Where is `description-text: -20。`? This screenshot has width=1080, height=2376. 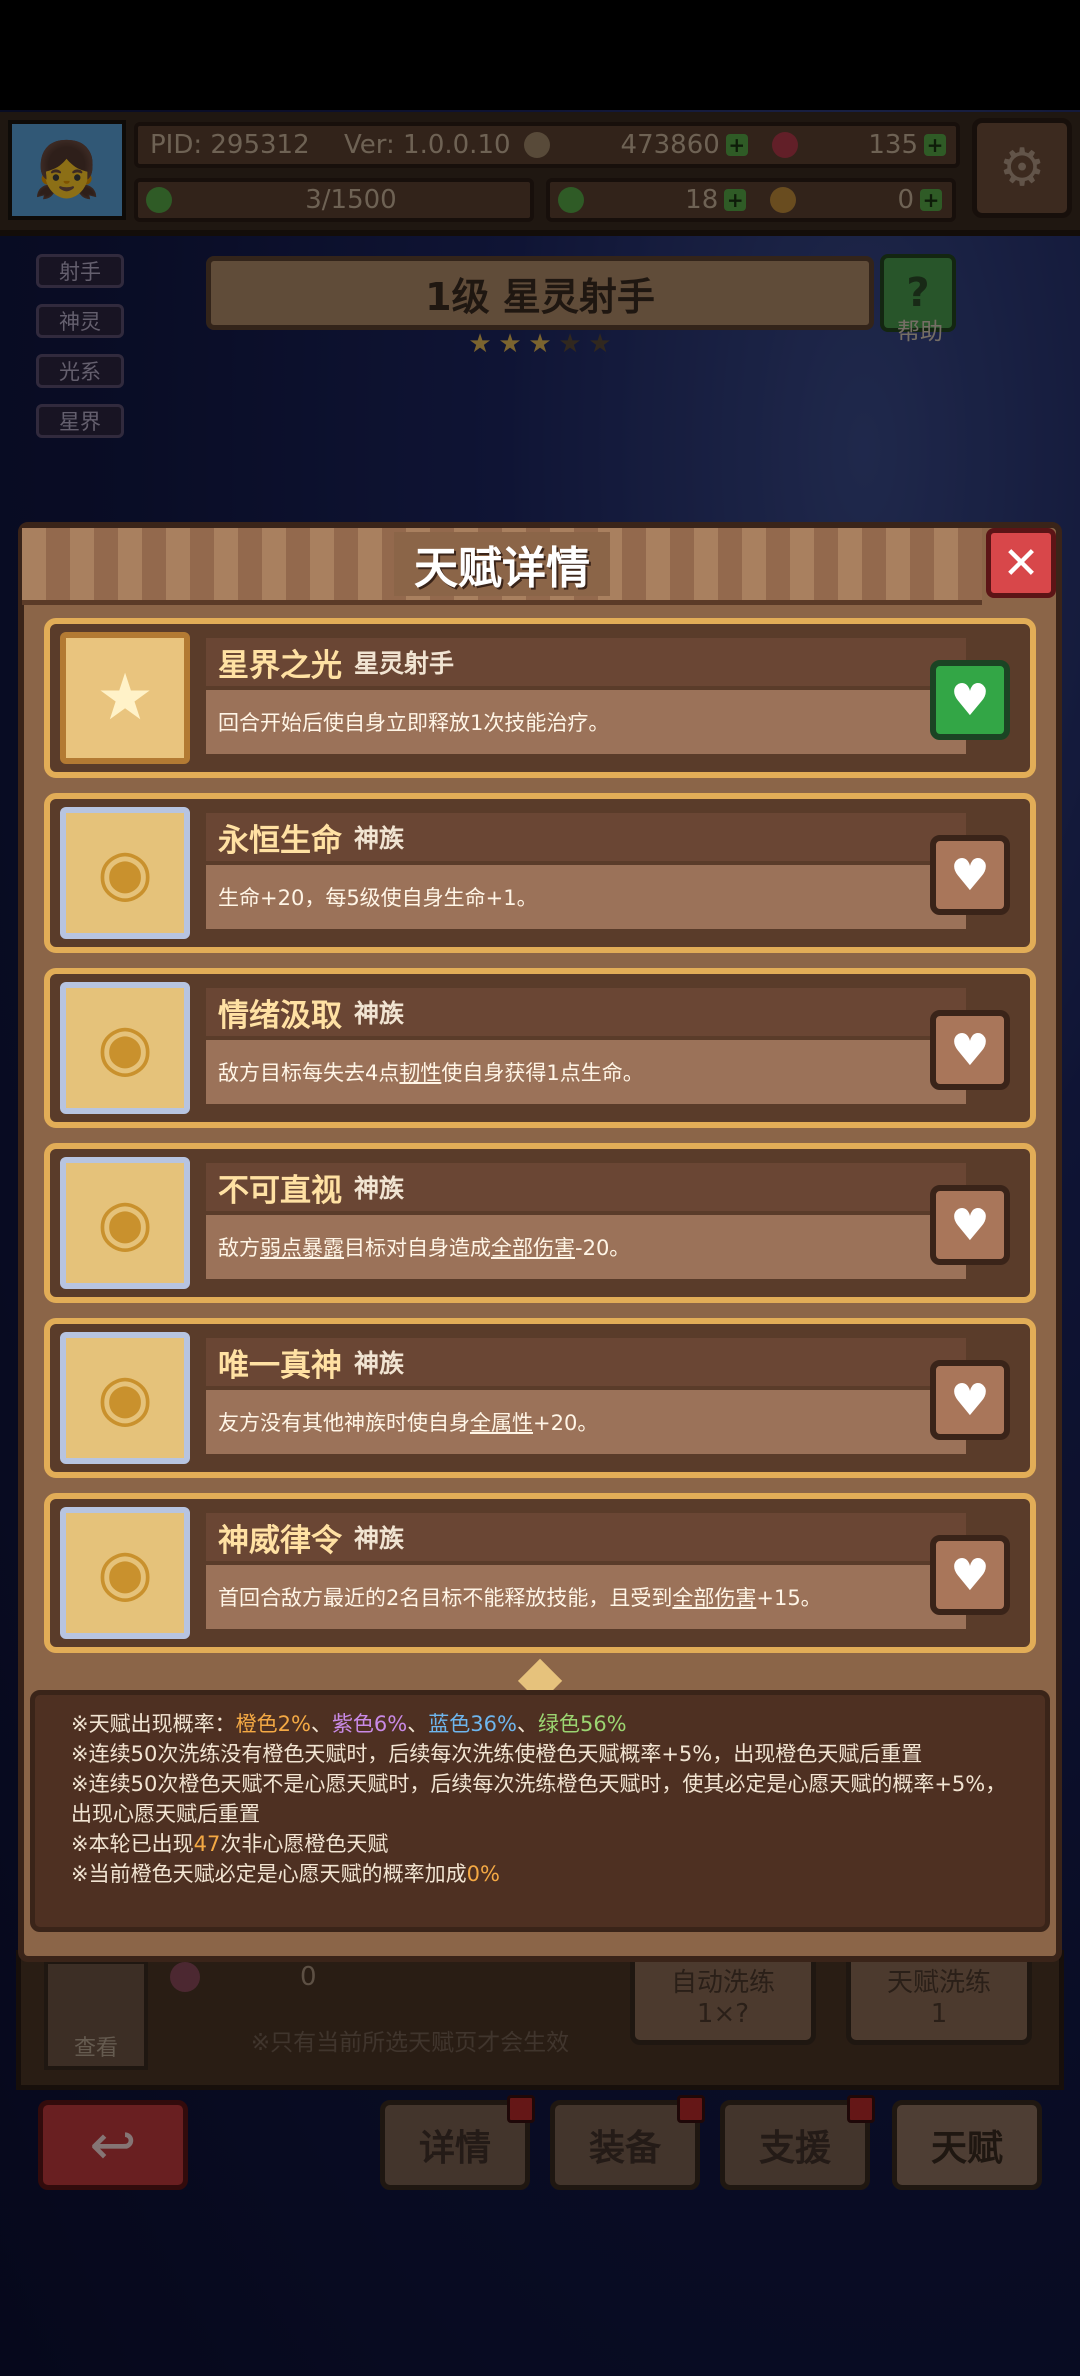
description-text: -20。 is located at coordinates (603, 1248).